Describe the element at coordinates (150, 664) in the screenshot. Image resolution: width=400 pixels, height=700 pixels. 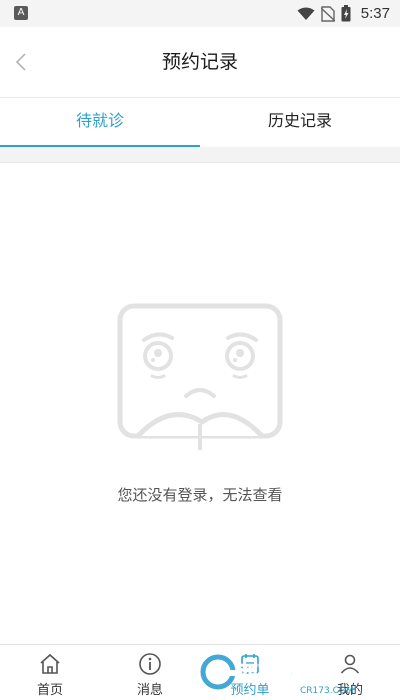
I see `info-icon` at that location.